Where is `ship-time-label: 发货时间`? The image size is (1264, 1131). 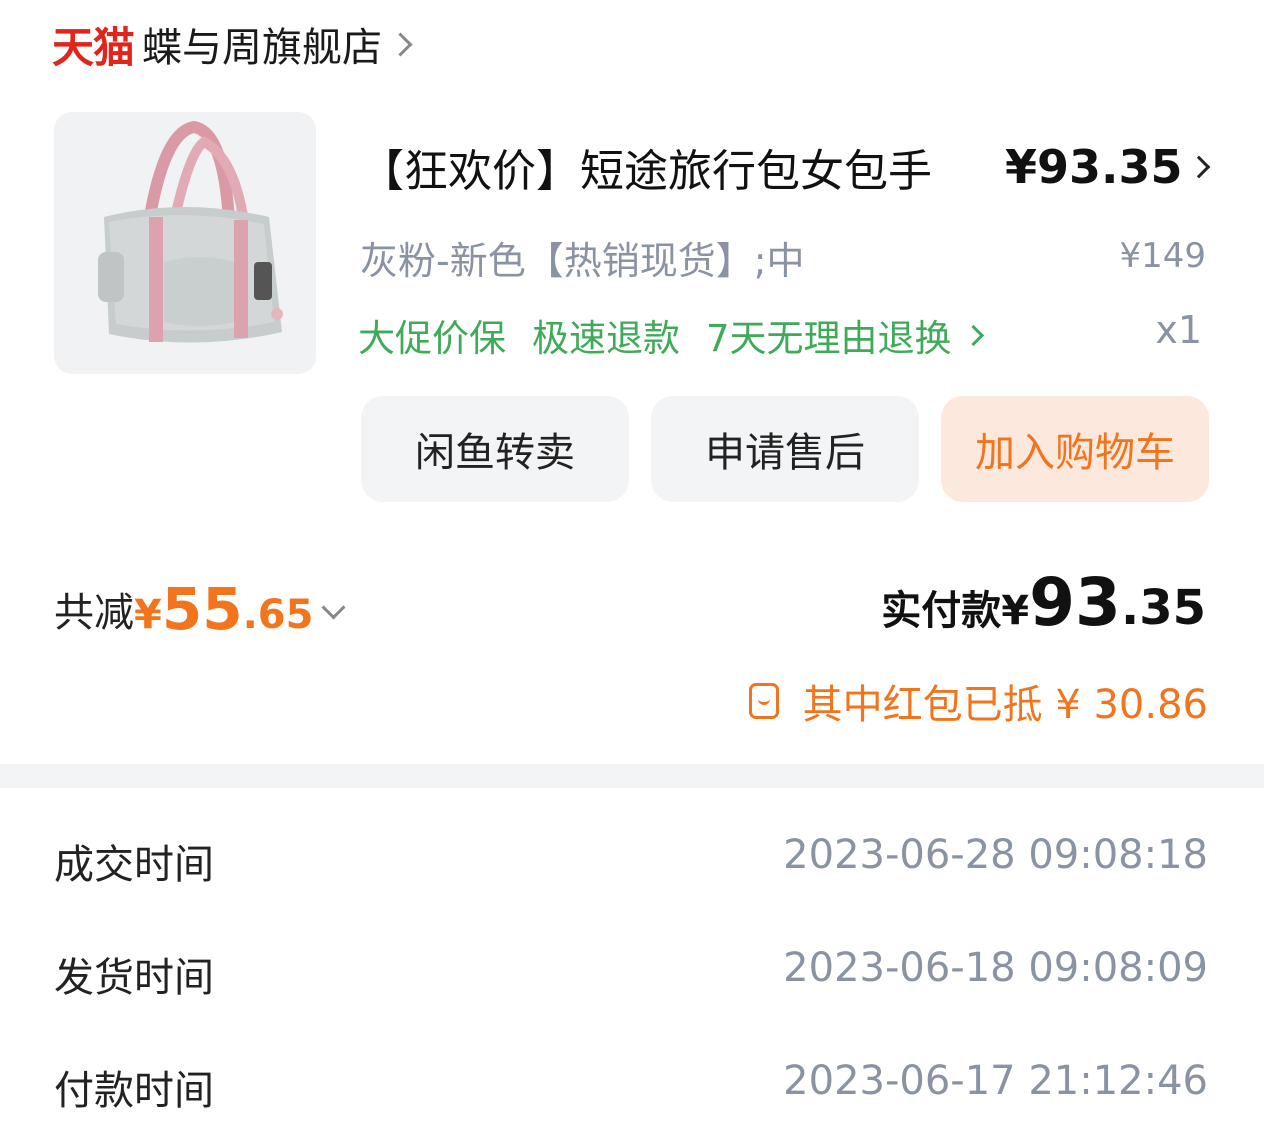
ship-time-label: 发货时间 is located at coordinates (134, 978).